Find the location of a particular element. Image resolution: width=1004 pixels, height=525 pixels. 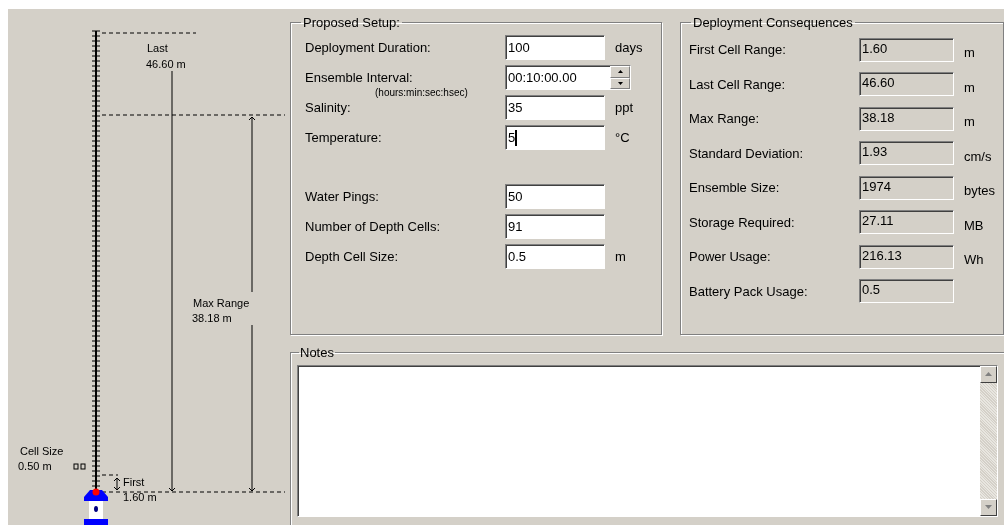

format-hint: (hours:min:sec:hsec) is located at coordinates (421, 92).